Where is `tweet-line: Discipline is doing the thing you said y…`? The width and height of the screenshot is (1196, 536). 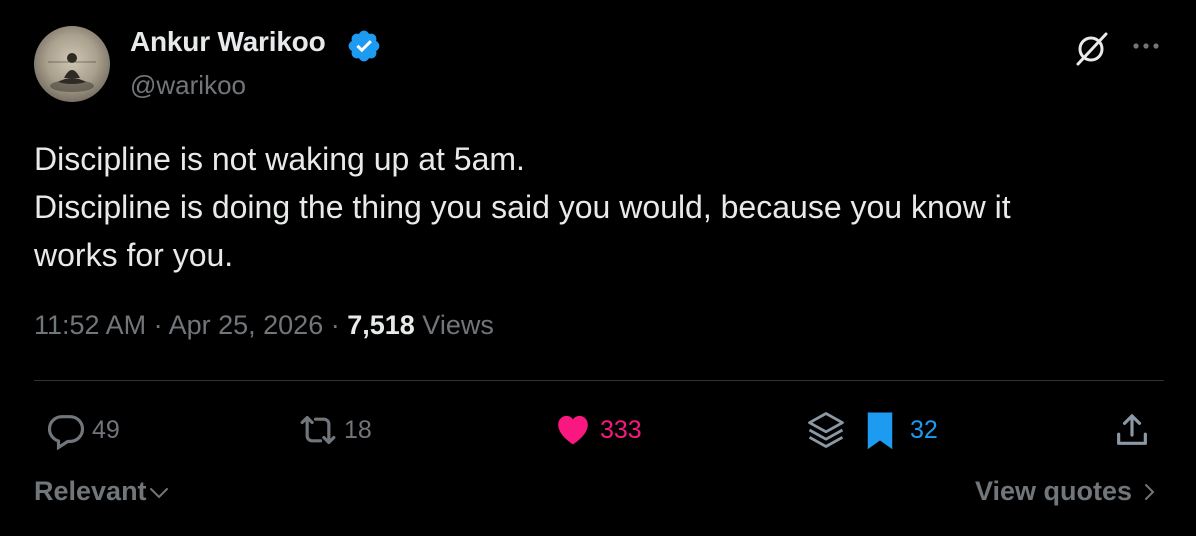
tweet-line: Discipline is doing the thing you said y… is located at coordinates (522, 207).